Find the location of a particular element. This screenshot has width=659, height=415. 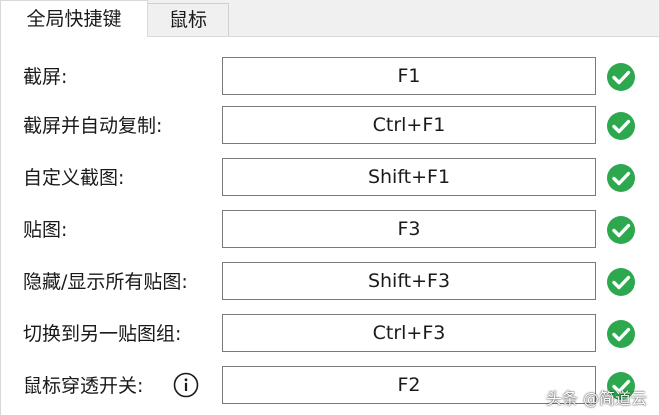

info-circle-icon is located at coordinates (186, 385).